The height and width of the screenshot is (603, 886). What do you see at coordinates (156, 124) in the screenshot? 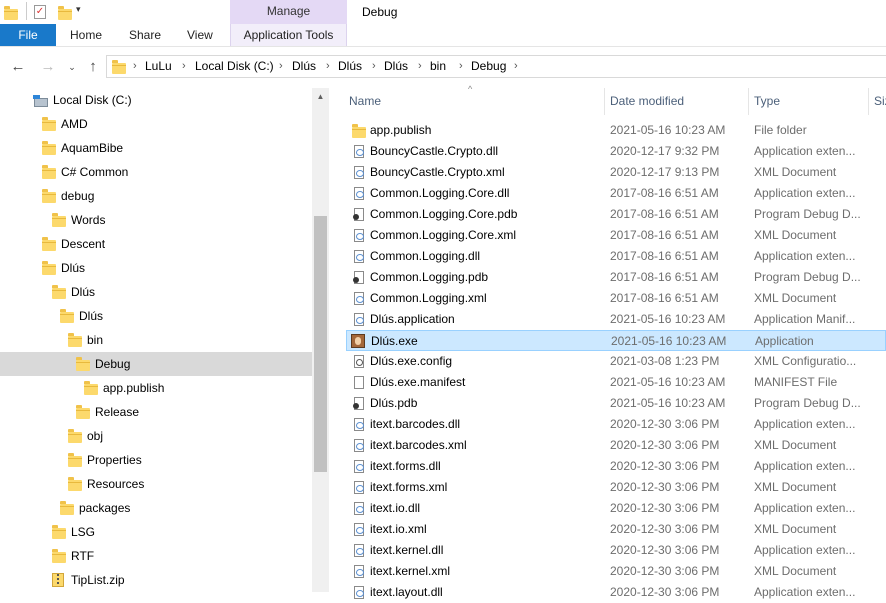
I see `nav-item: AMD` at bounding box center [156, 124].